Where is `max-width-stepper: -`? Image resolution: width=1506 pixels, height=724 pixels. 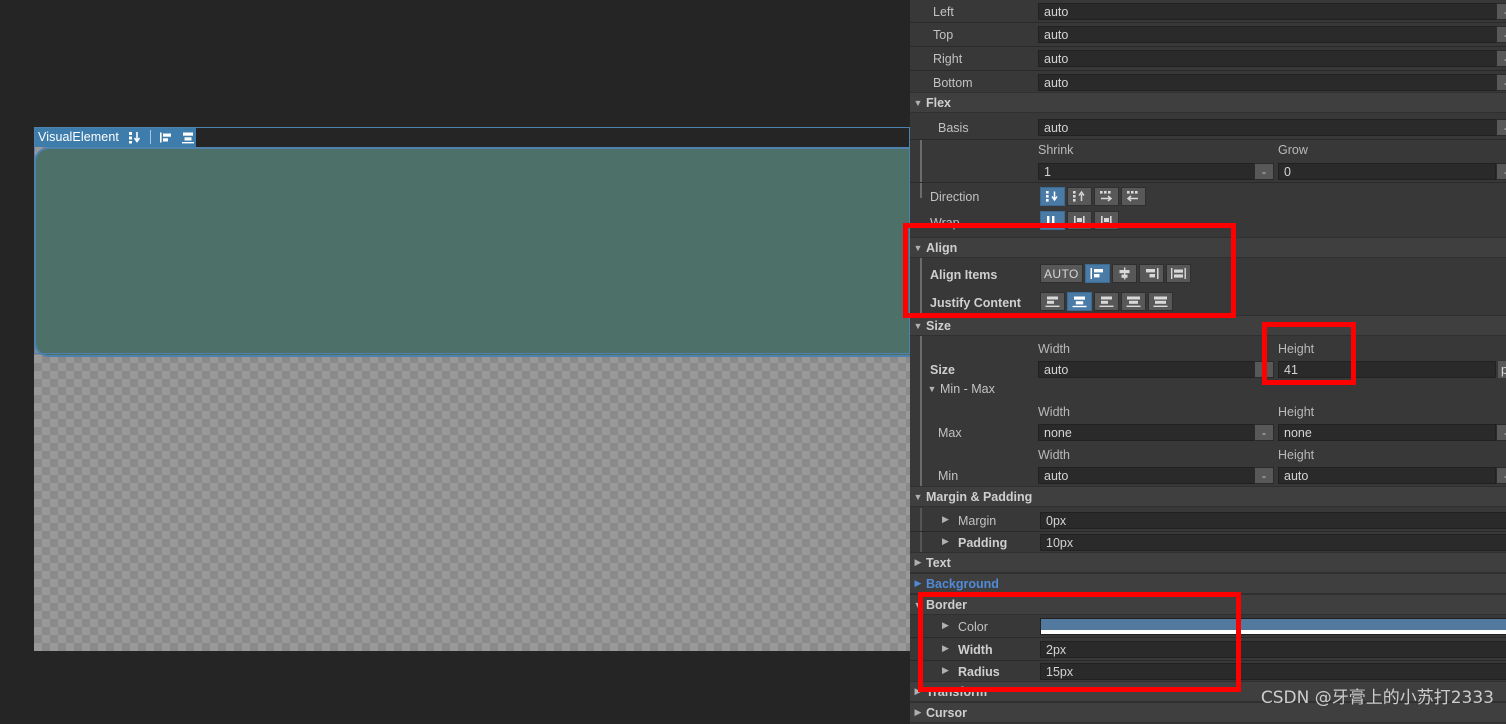 max-width-stepper: - is located at coordinates (1264, 432).